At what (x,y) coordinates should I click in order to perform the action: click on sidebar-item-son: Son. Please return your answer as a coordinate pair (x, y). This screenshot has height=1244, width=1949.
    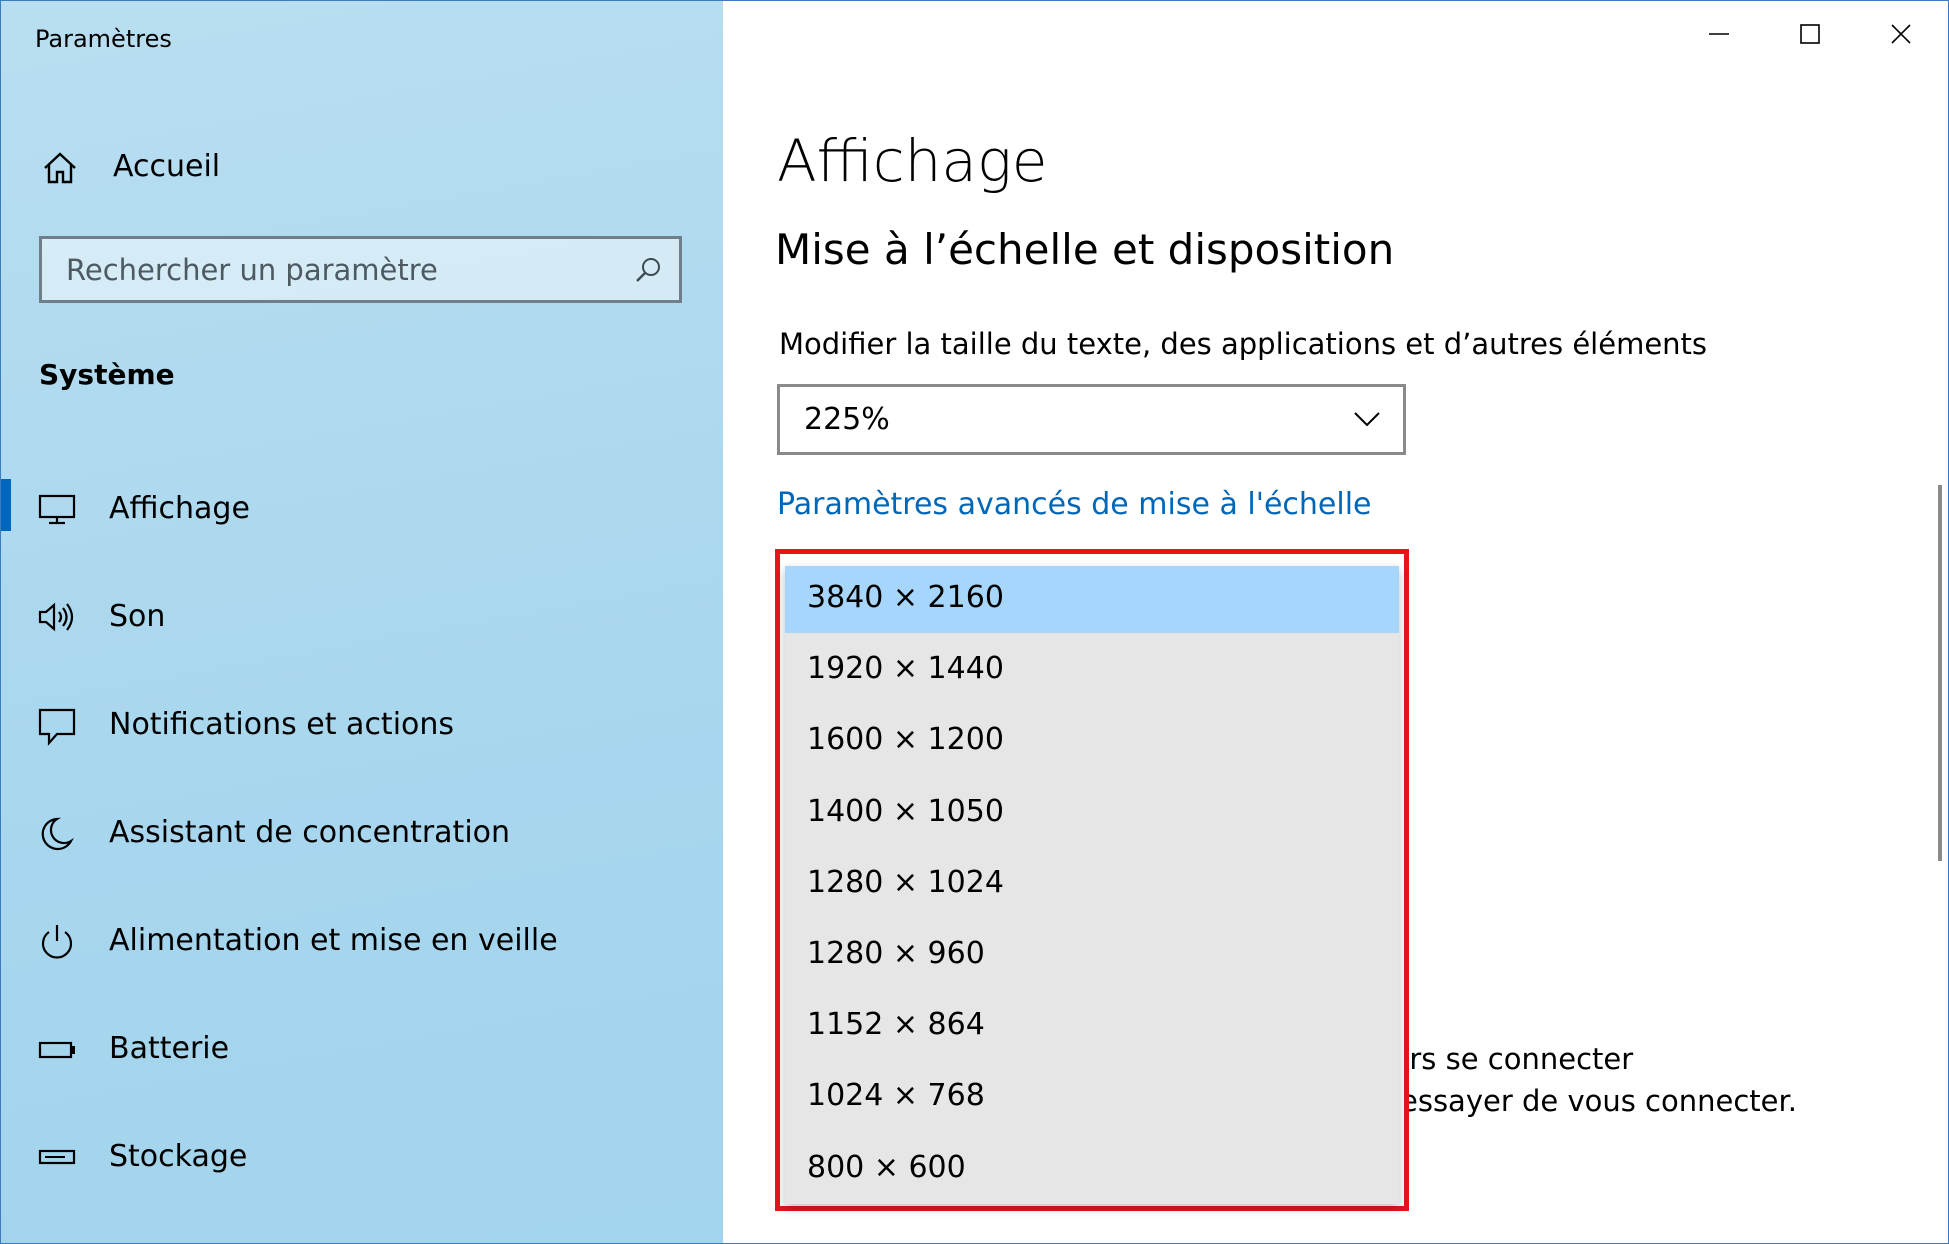
    Looking at the image, I should click on (362, 618).